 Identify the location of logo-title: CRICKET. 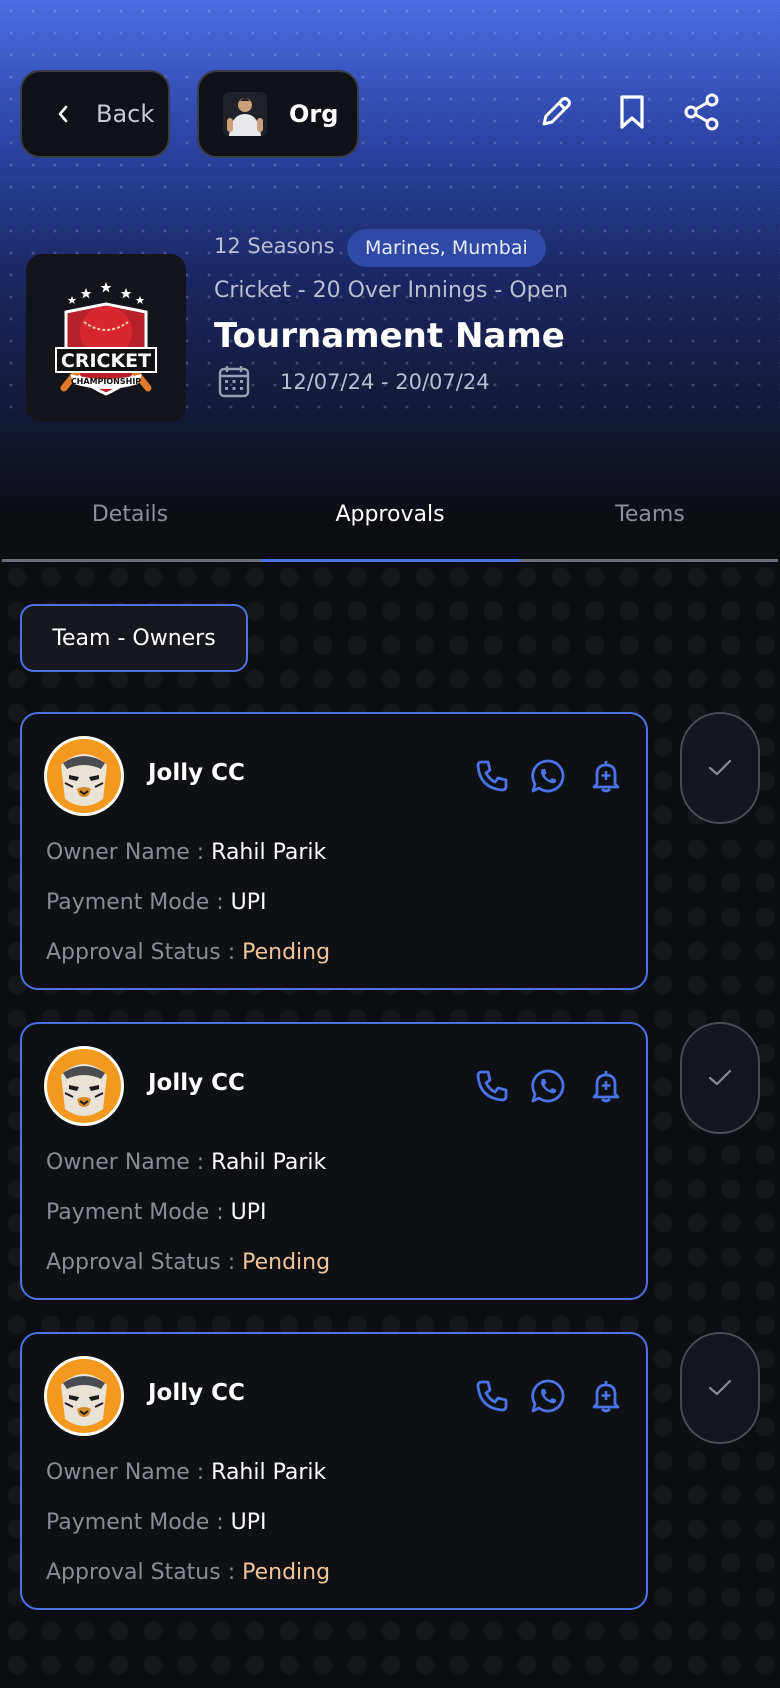
(106, 361).